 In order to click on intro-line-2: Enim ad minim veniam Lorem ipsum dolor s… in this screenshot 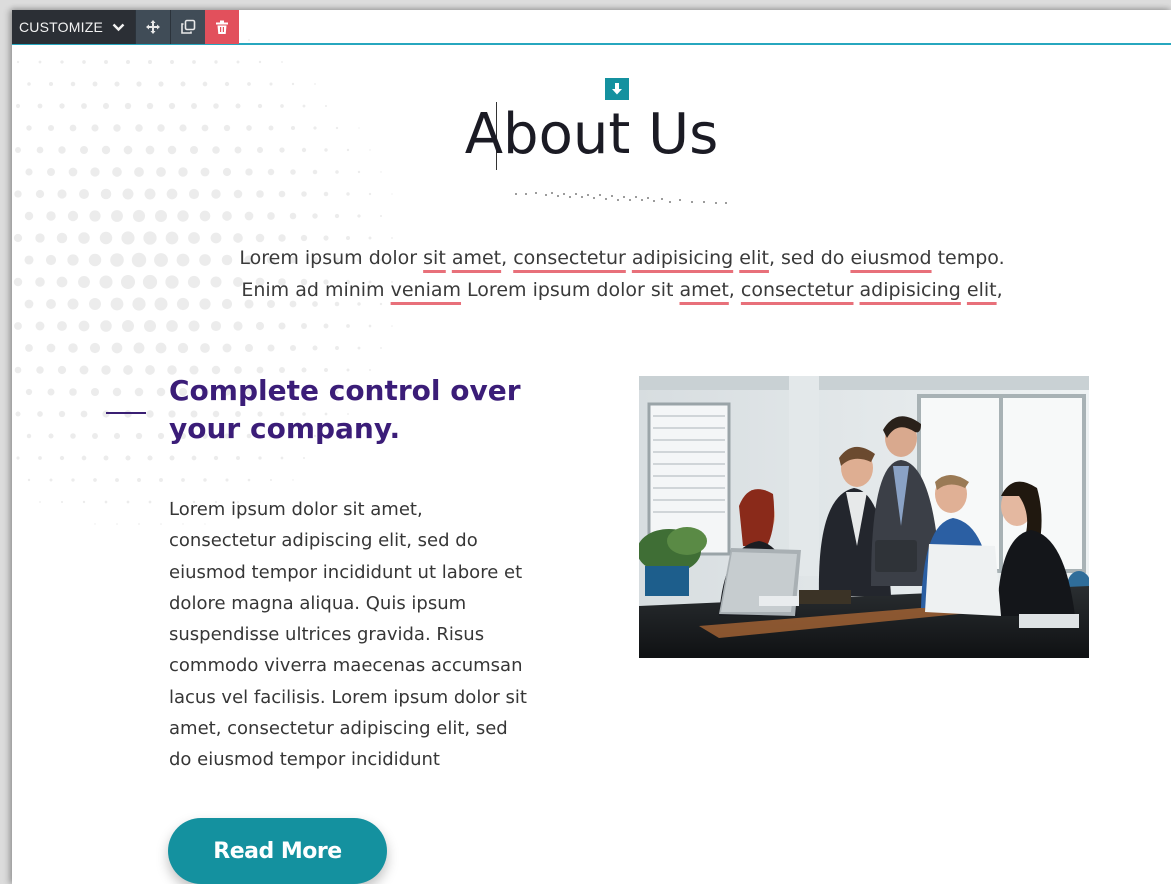, I will do `click(621, 290)`.